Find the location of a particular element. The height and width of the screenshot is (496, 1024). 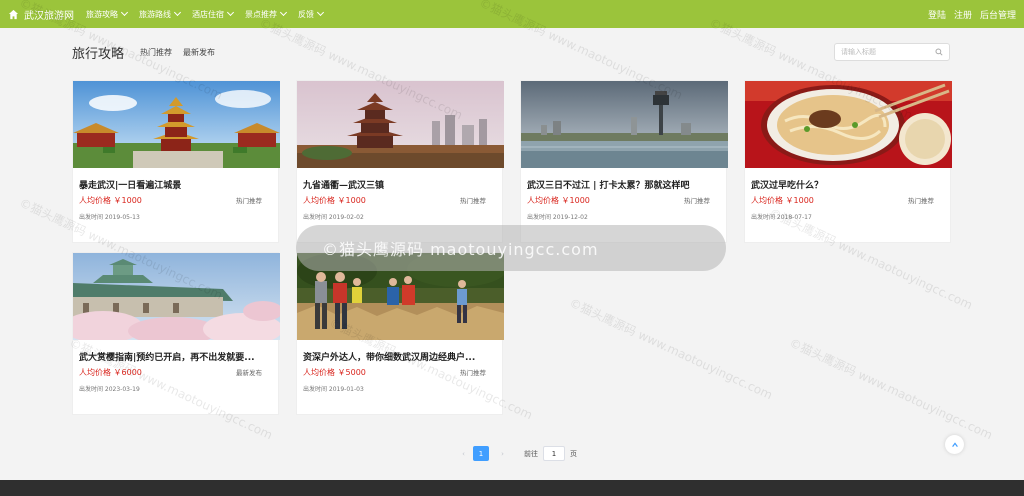

card-price: 人均价格 ￥5000 is located at coordinates (334, 372).